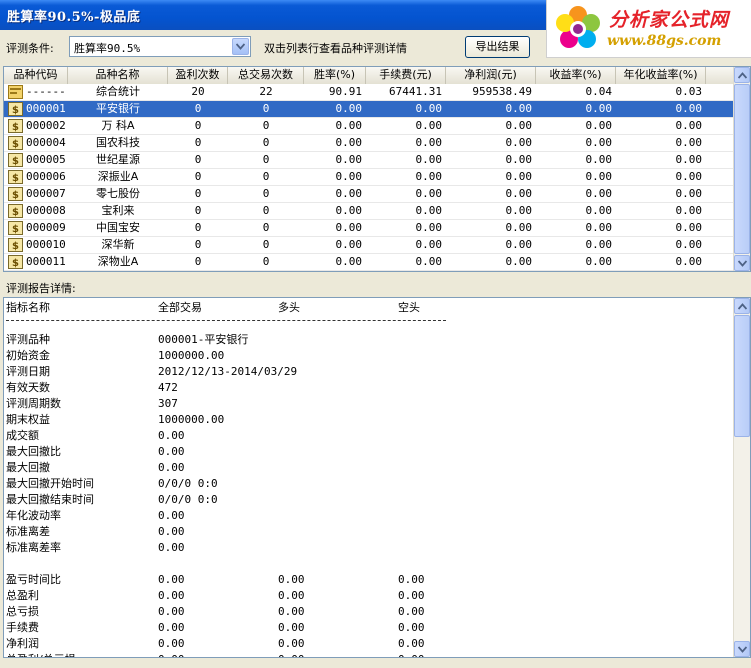  Describe the element at coordinates (369, 245) in the screenshot. I see `table-row: $000010 深华新 0 0 0.00 0.00 0.00 0.00 0.00` at that location.